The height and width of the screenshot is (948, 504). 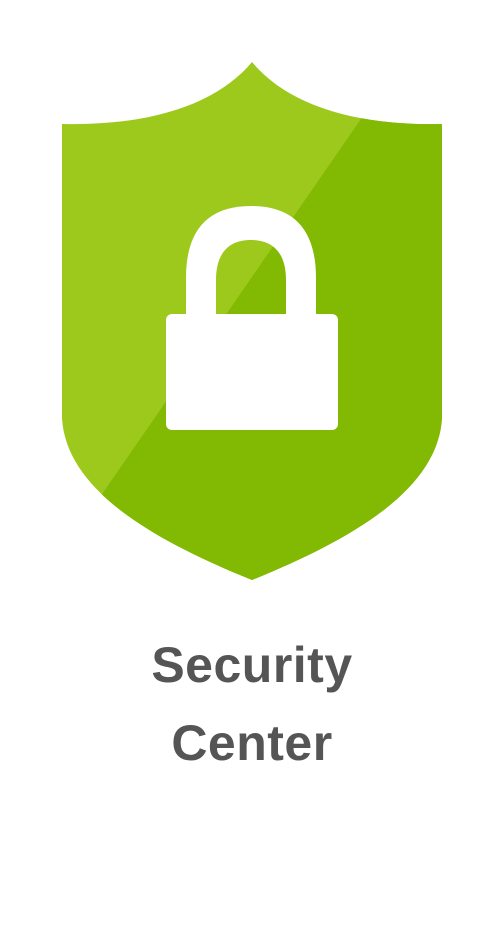 I want to click on app-label-line2: Center, so click(x=252, y=743).